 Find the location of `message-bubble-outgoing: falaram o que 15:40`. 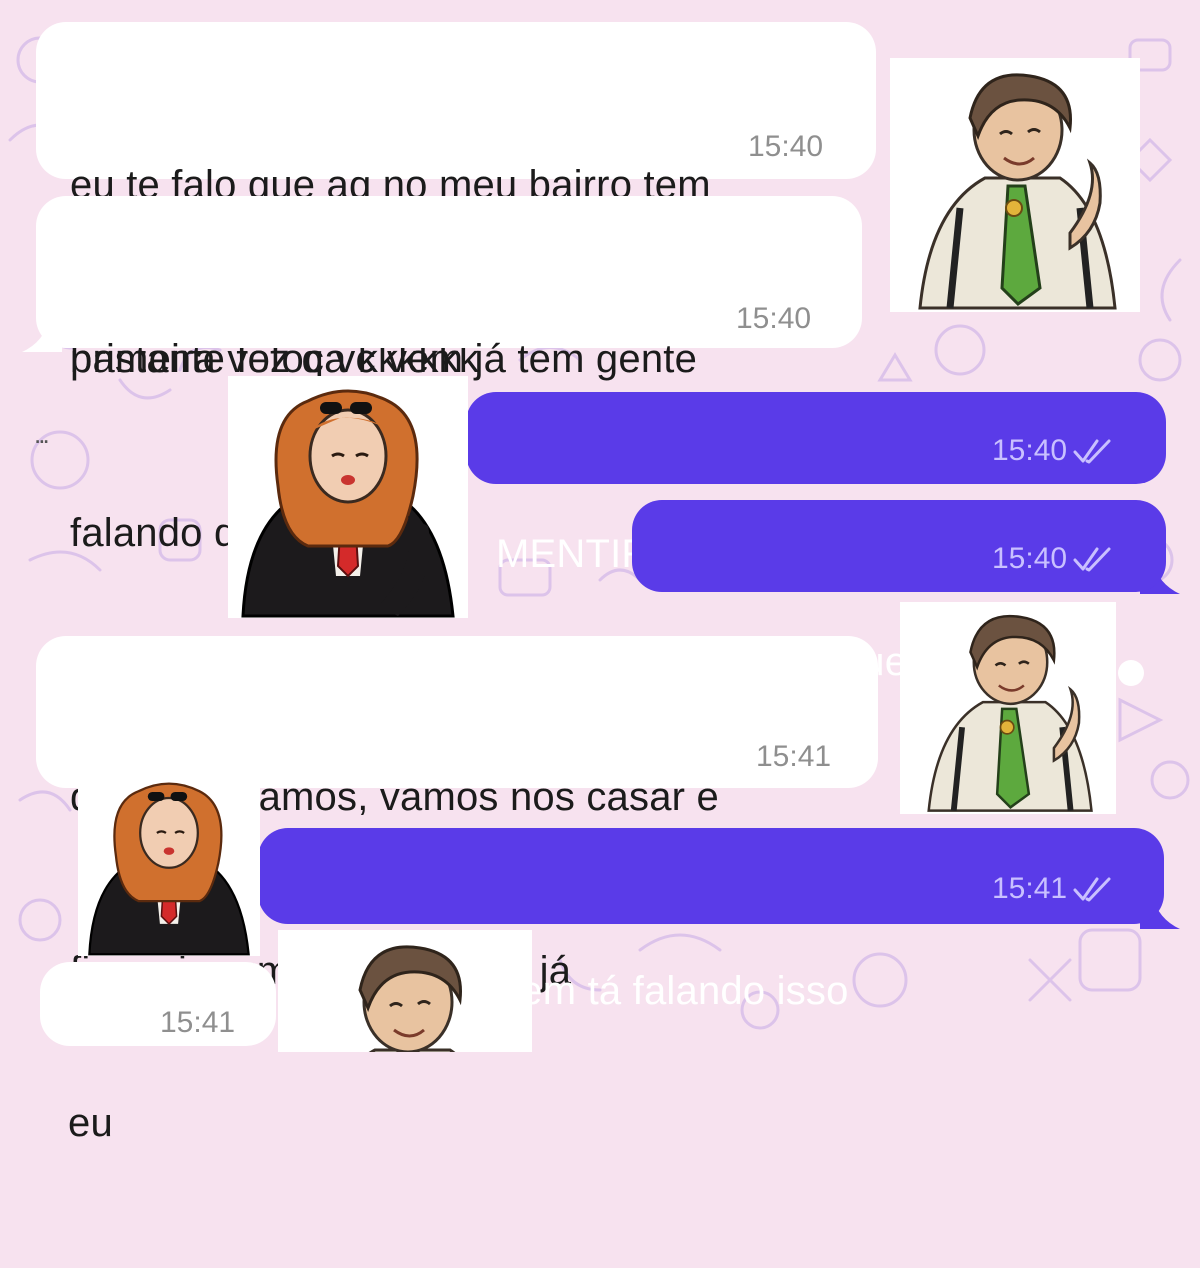

message-bubble-outgoing: falaram o que 15:40 is located at coordinates (899, 592).